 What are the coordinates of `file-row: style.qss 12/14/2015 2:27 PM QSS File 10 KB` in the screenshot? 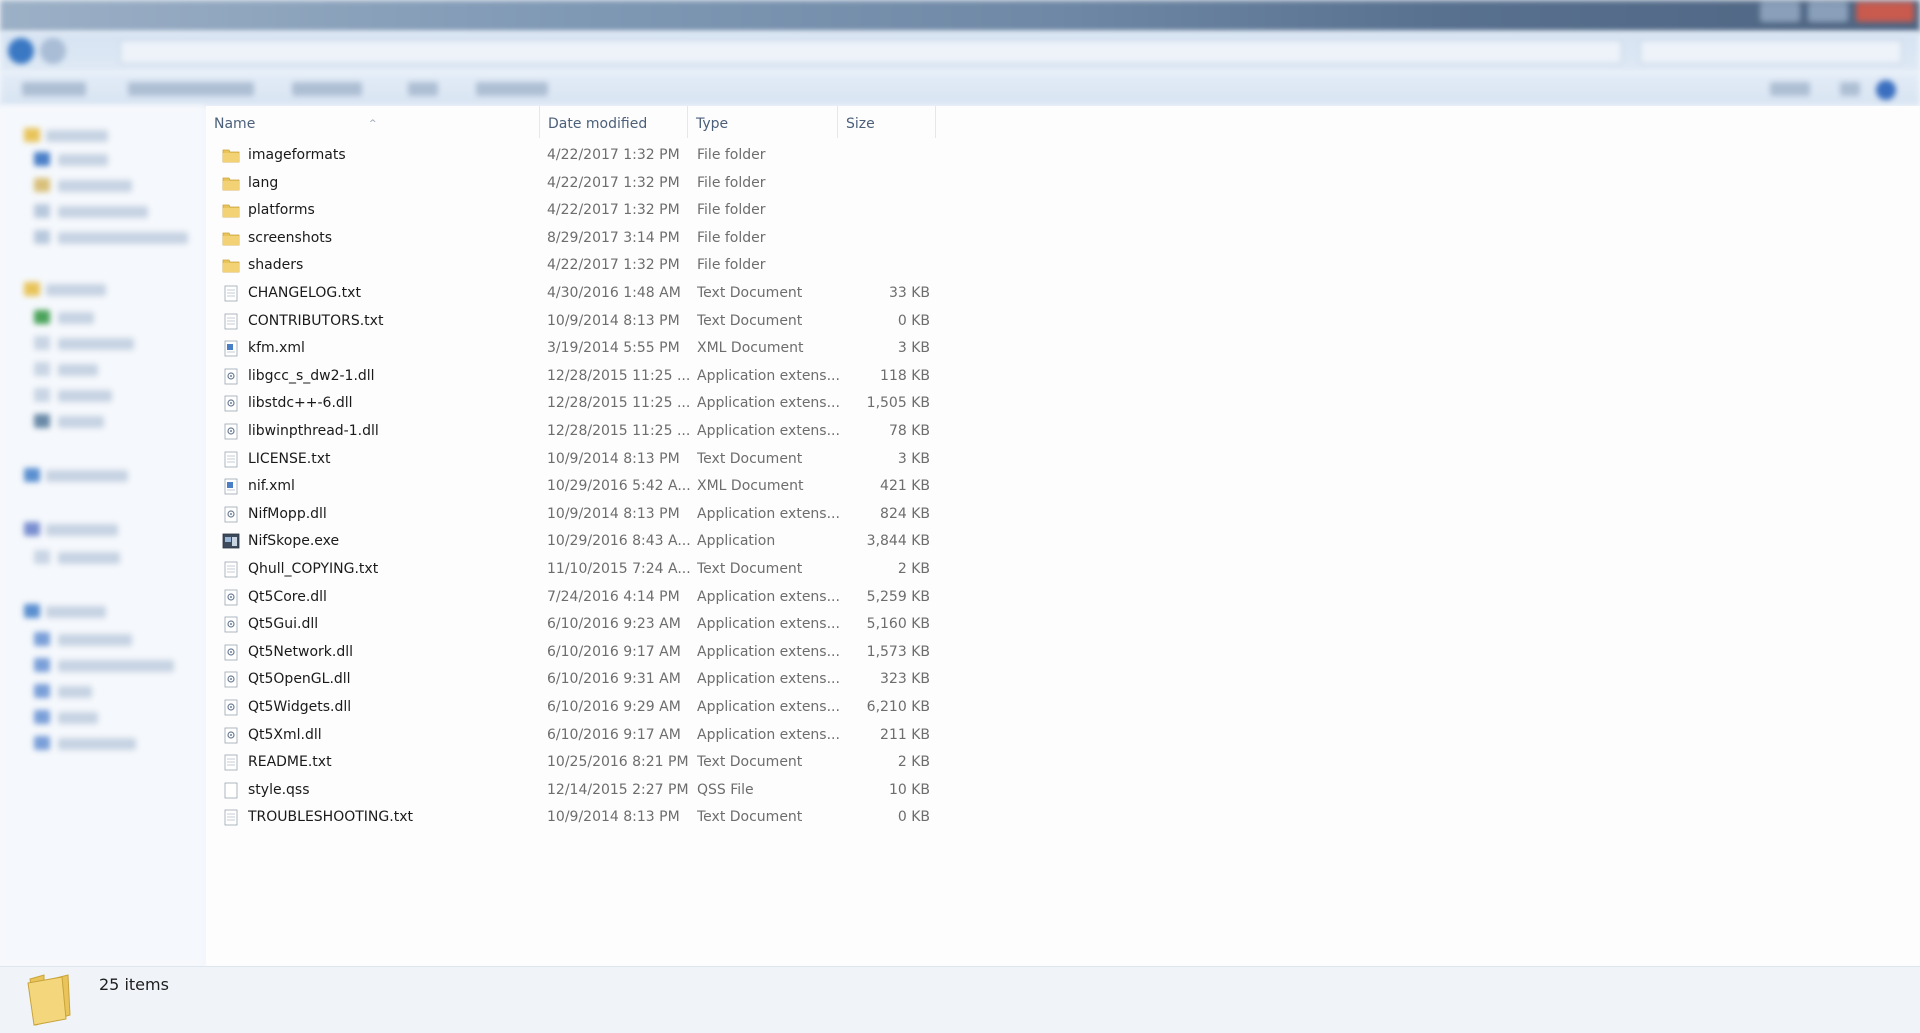 It's located at (576, 790).